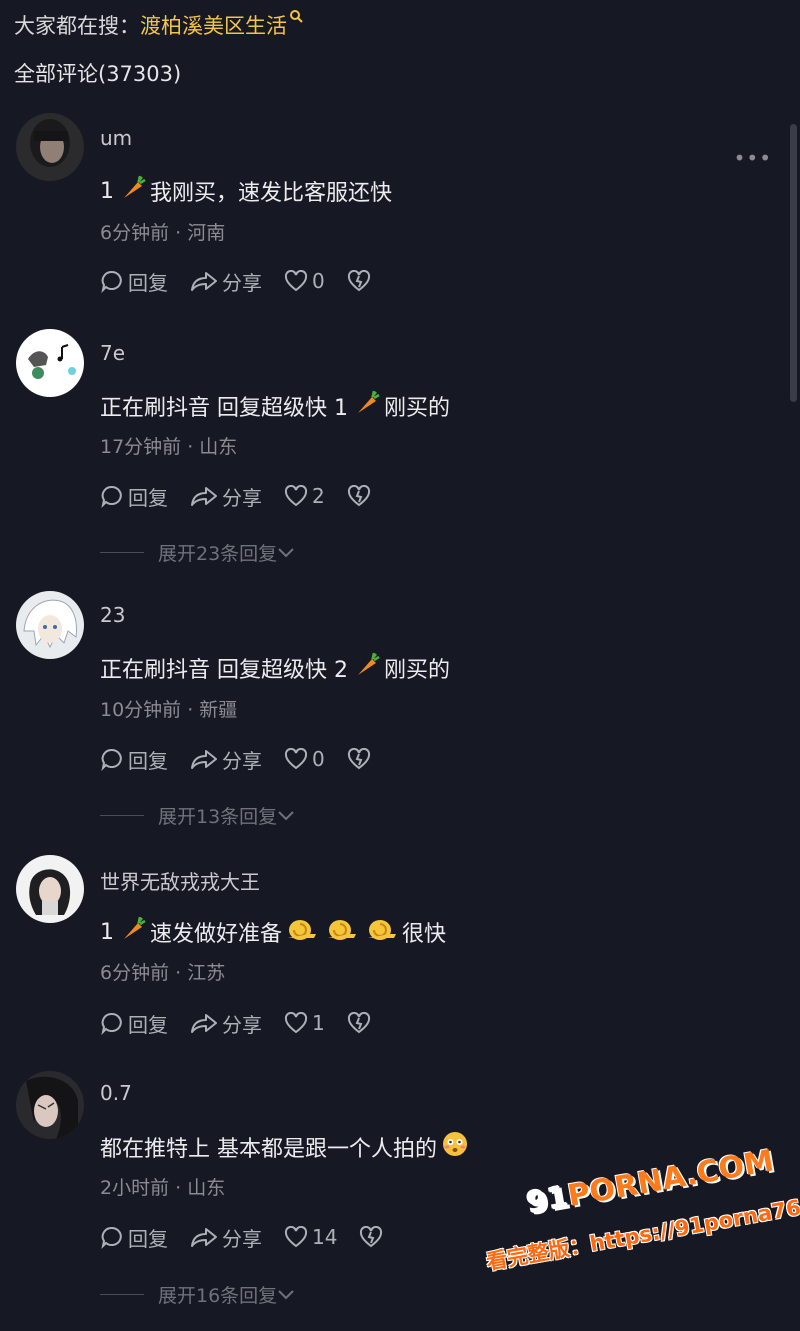 This screenshot has width=800, height=1331. What do you see at coordinates (218, 1296) in the screenshot?
I see `expand-replies-label: 展开16条回复` at bounding box center [218, 1296].